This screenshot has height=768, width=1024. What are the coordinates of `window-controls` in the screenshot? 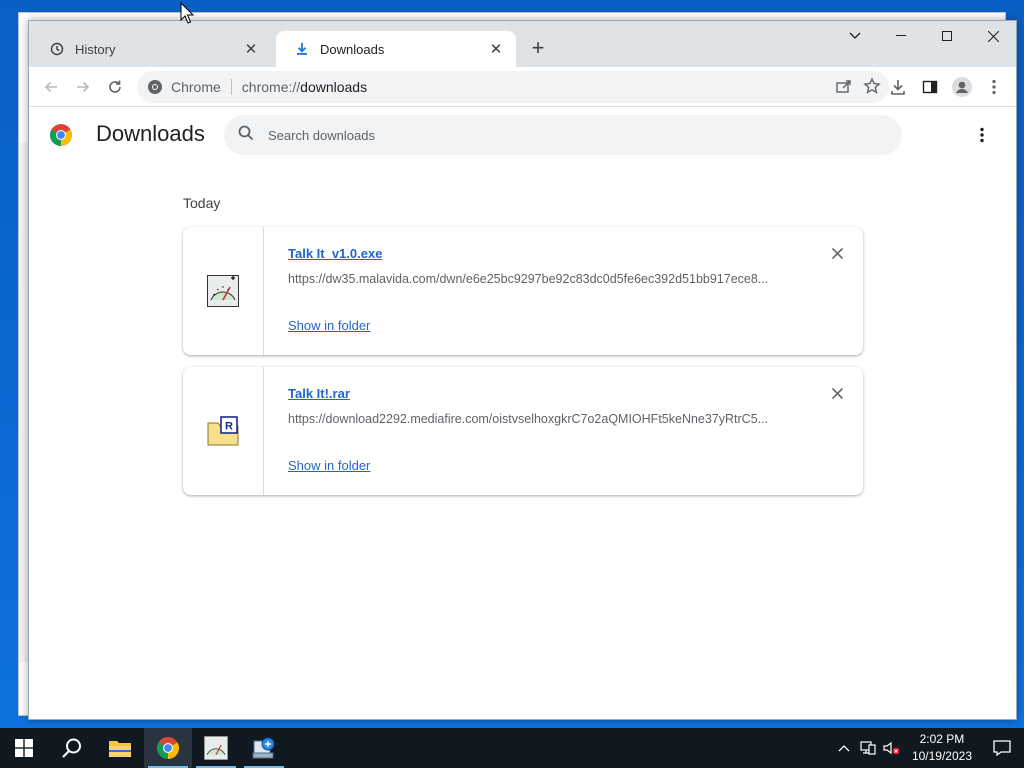 It's located at (924, 36).